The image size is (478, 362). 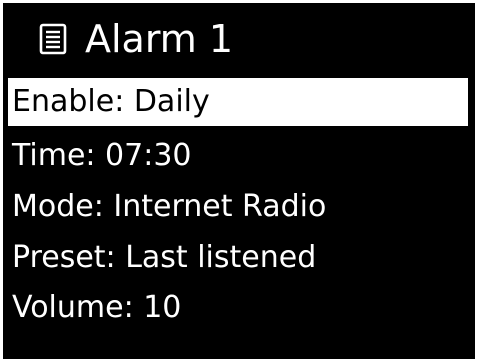 What do you see at coordinates (159, 39) in the screenshot?
I see `page-title: Alarm 1` at bounding box center [159, 39].